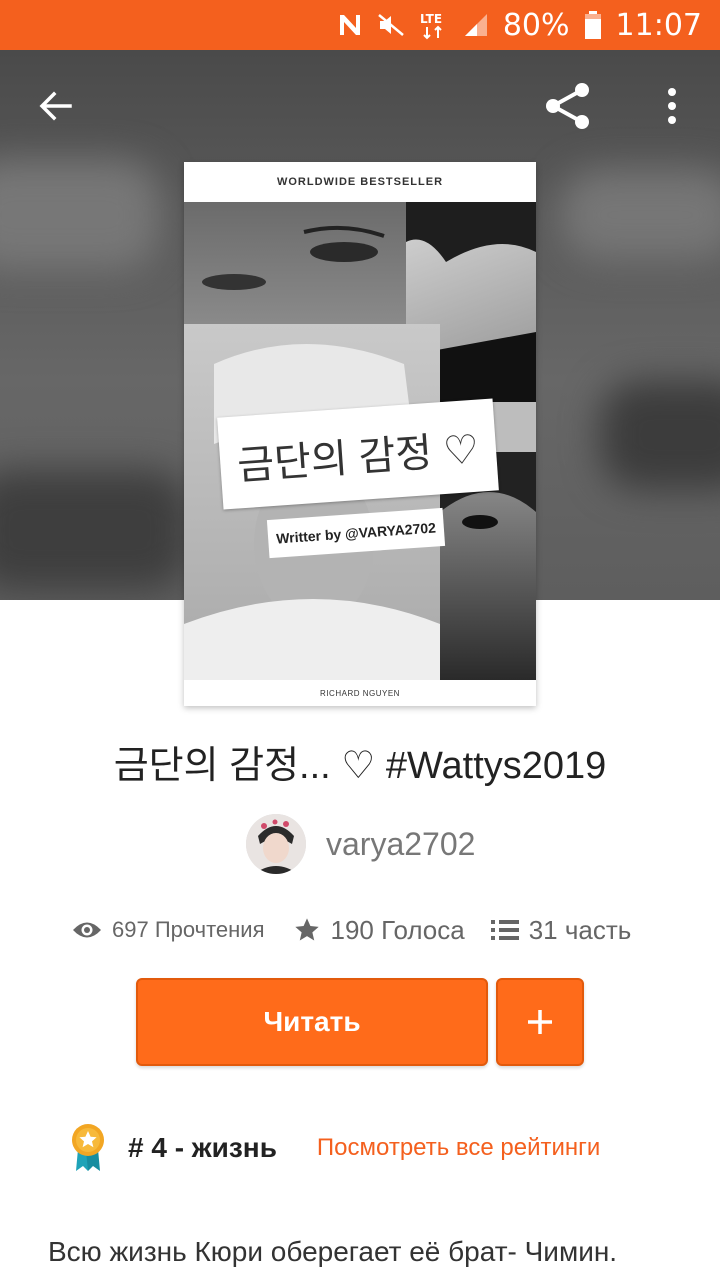 This screenshot has height=1280, width=720. I want to click on cover-photo-panel, so click(295, 263).